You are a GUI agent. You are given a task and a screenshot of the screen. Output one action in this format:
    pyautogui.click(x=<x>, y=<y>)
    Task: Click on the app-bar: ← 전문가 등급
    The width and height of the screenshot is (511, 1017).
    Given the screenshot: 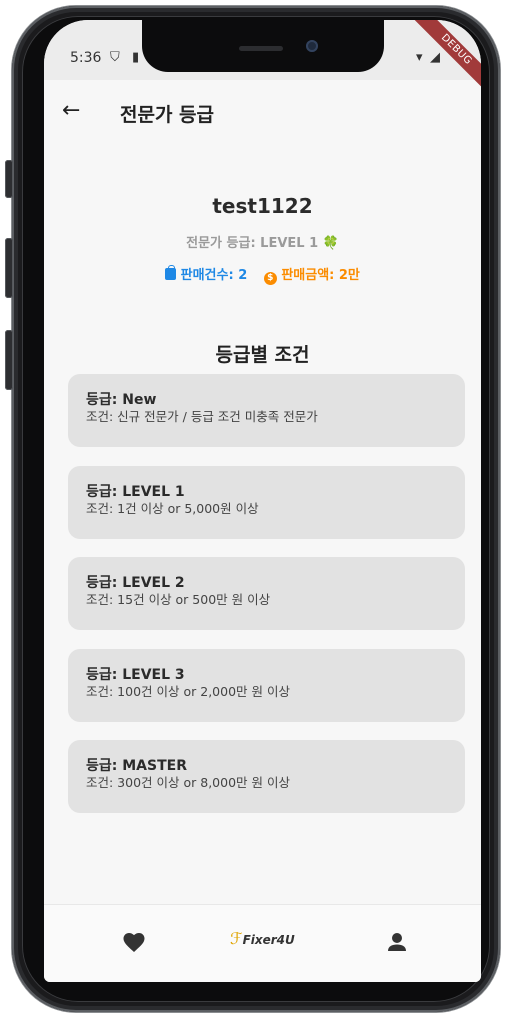 What is the action you would take?
    pyautogui.click(x=262, y=112)
    